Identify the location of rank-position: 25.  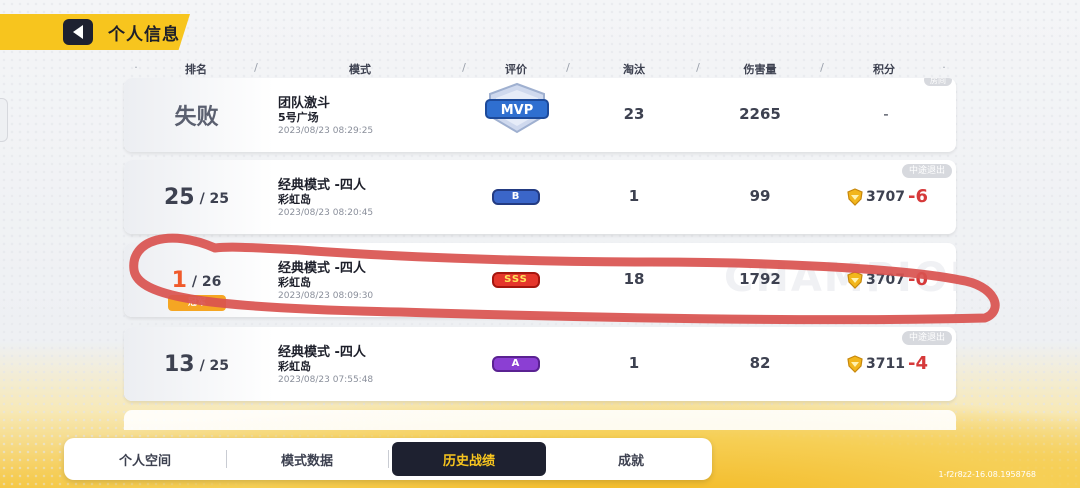
(179, 197).